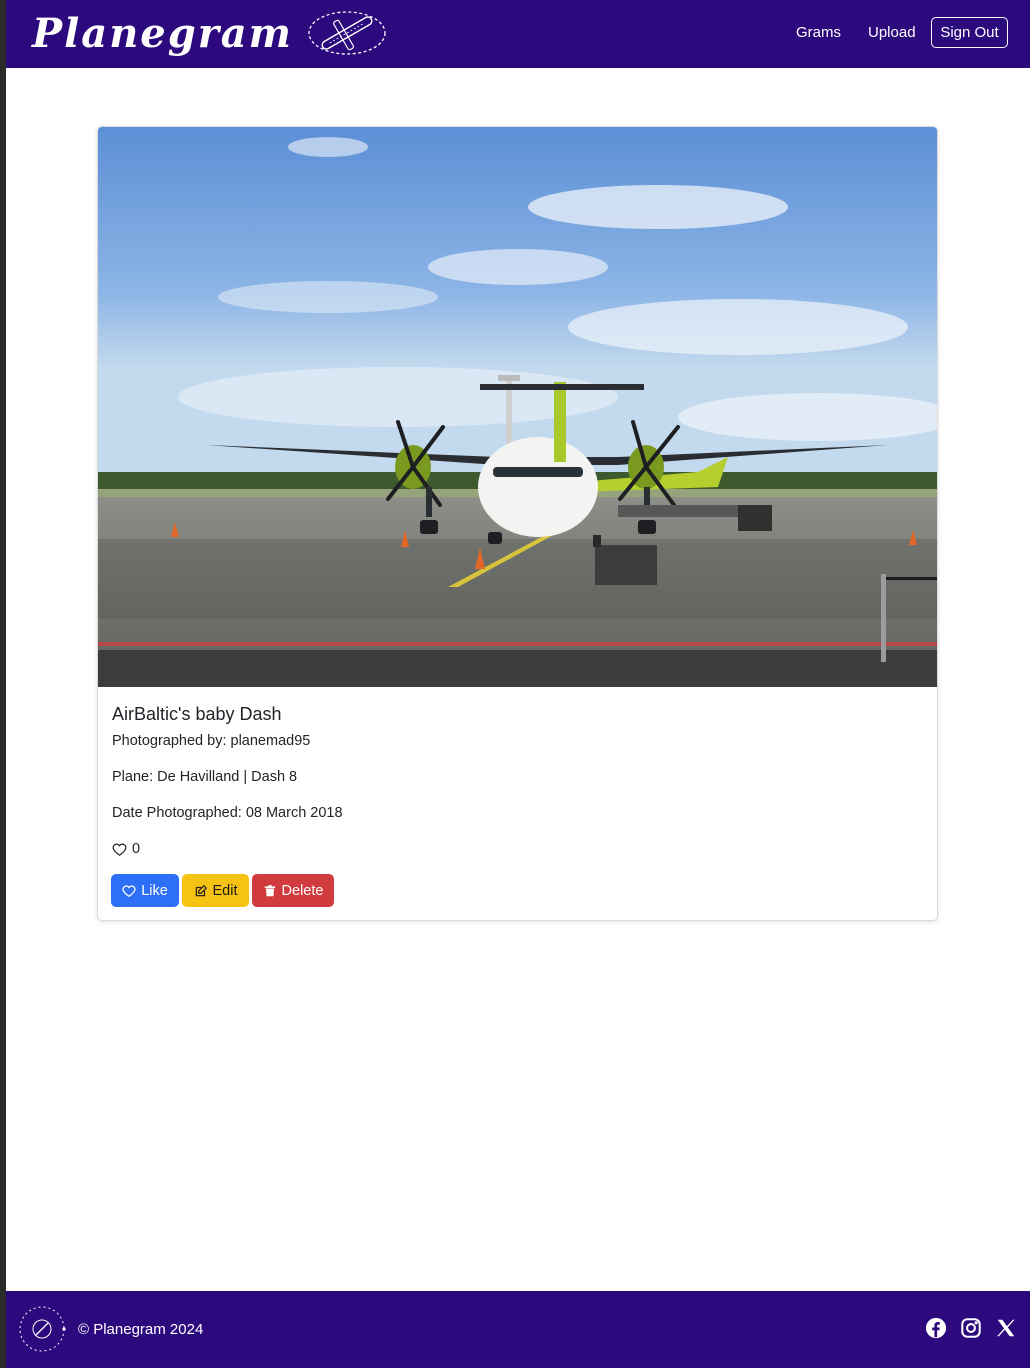  What do you see at coordinates (136, 849) in the screenshot?
I see `like-count-value: 0` at bounding box center [136, 849].